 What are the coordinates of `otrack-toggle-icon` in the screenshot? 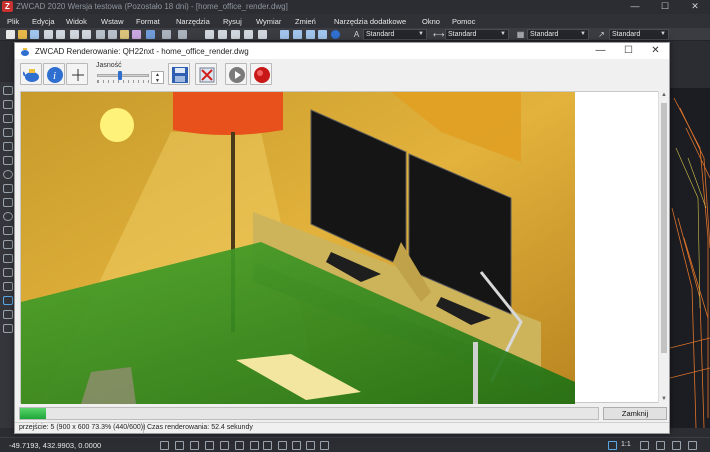 It's located at (239, 445).